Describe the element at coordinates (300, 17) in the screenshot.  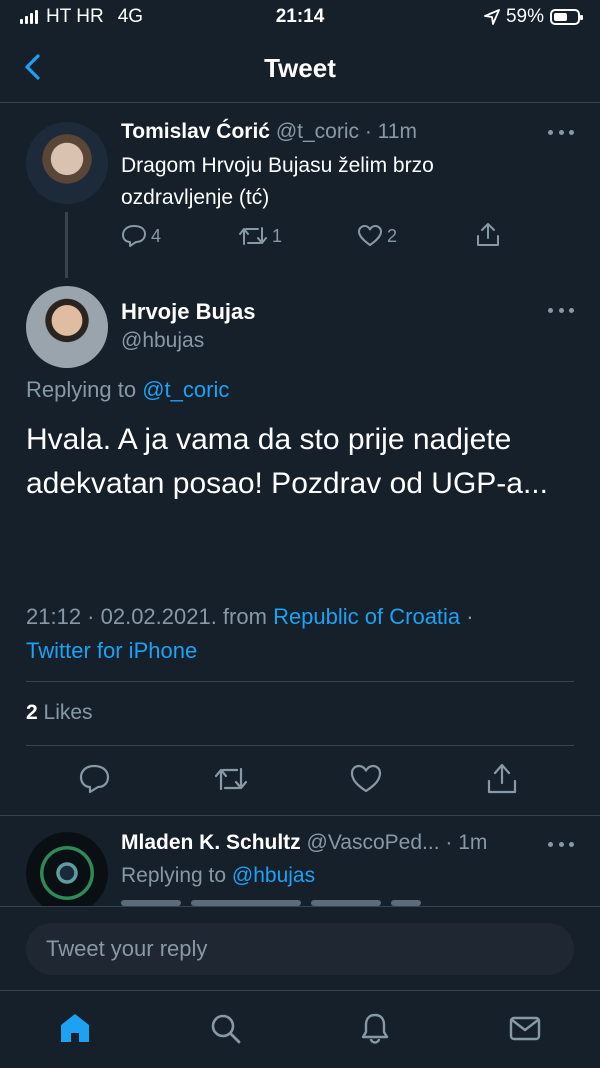
I see `status-bar: HT HR 4G 21:14 59%` at that location.